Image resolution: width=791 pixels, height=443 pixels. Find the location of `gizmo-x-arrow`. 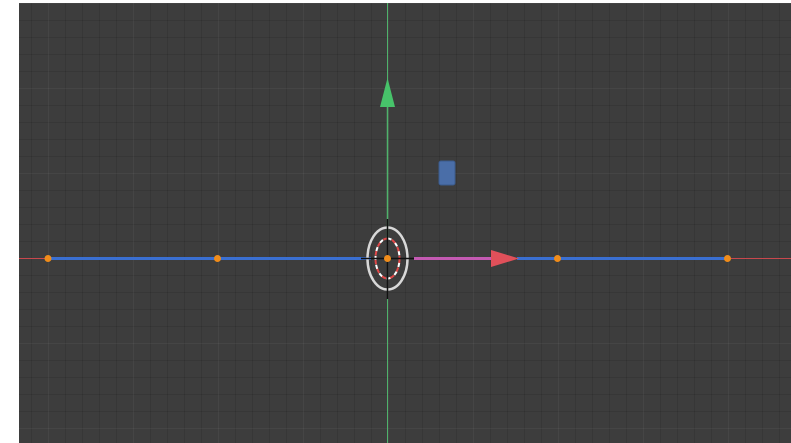

gizmo-x-arrow is located at coordinates (505, 258).